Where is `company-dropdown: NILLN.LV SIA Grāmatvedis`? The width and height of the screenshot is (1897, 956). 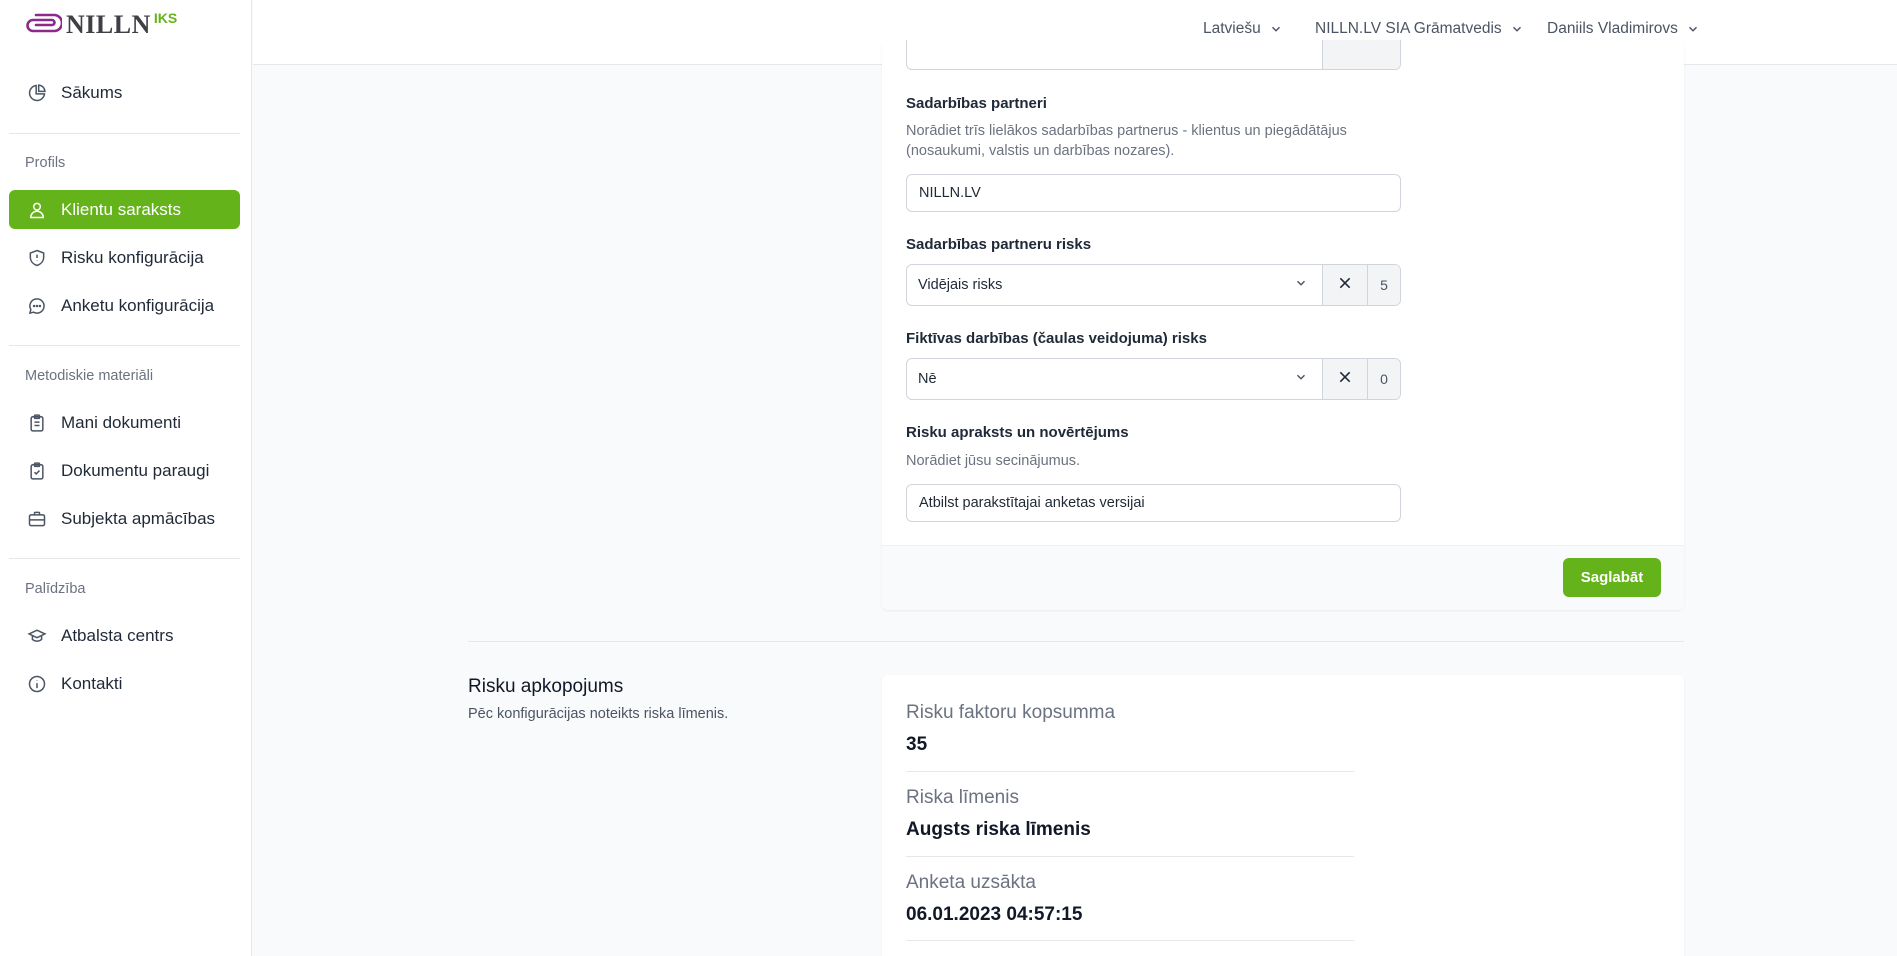
company-dropdown: NILLN.LV SIA Grāmatvedis is located at coordinates (1419, 29).